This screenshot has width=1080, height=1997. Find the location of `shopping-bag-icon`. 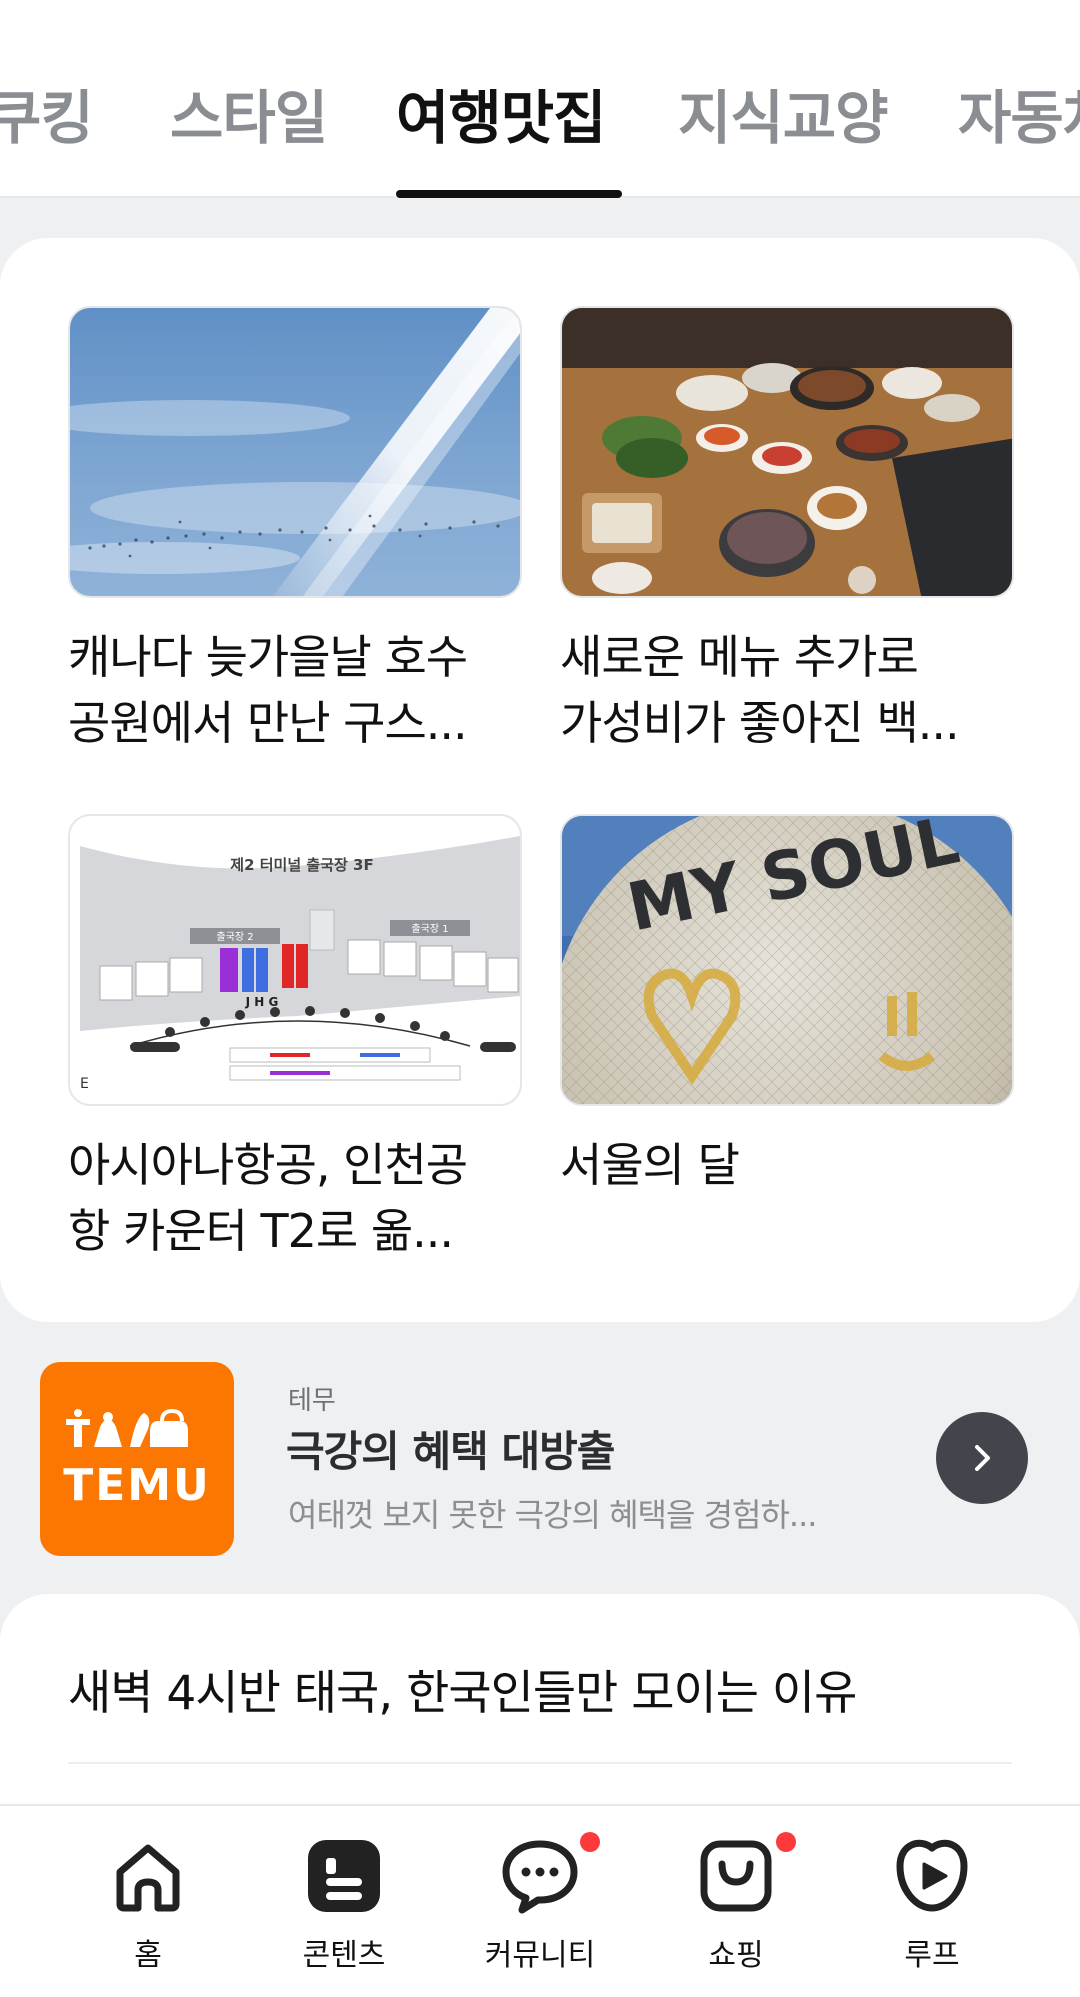

shopping-bag-icon is located at coordinates (736, 1876).